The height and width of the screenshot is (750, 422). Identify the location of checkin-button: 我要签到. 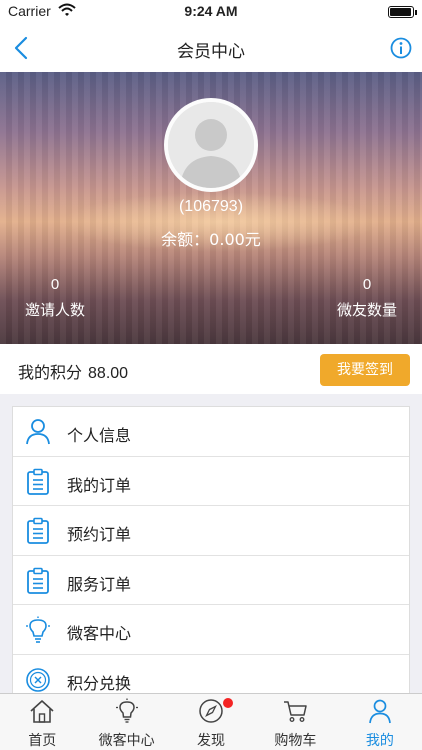
(365, 370).